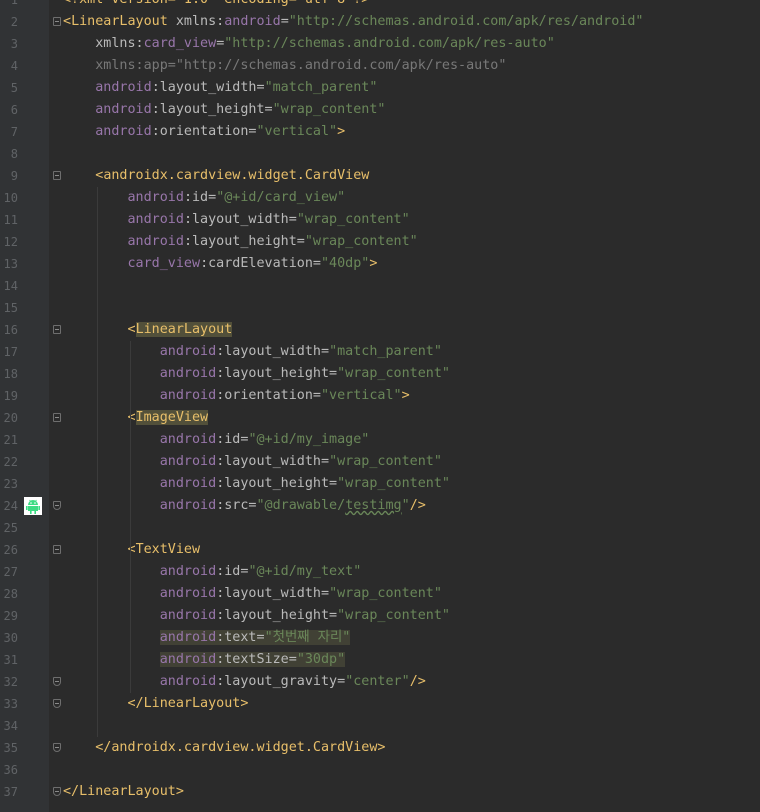 The width and height of the screenshot is (760, 812). What do you see at coordinates (131, 550) in the screenshot?
I see `code-text: <TextView` at bounding box center [131, 550].